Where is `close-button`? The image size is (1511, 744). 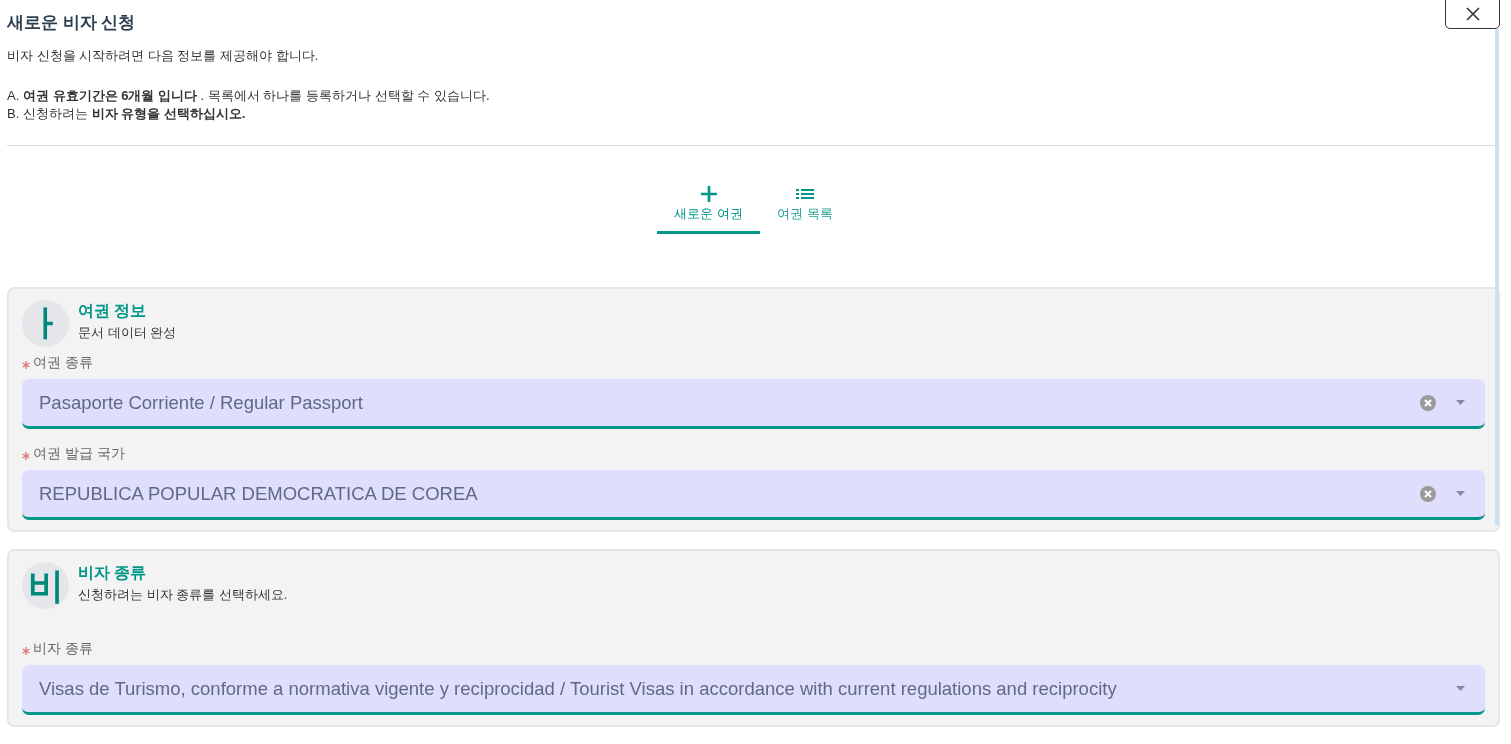 close-button is located at coordinates (1472, 14).